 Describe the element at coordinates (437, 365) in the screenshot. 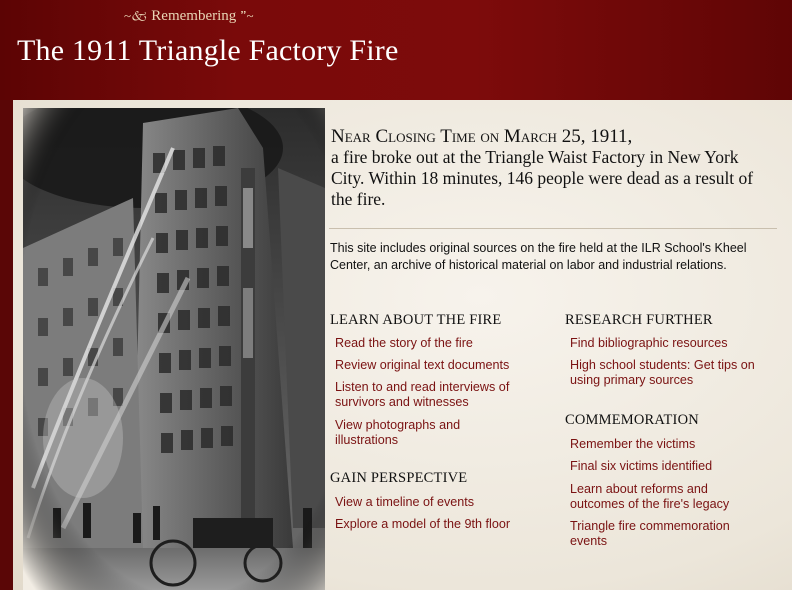

I see `link-review-documents: Review original text documents` at that location.